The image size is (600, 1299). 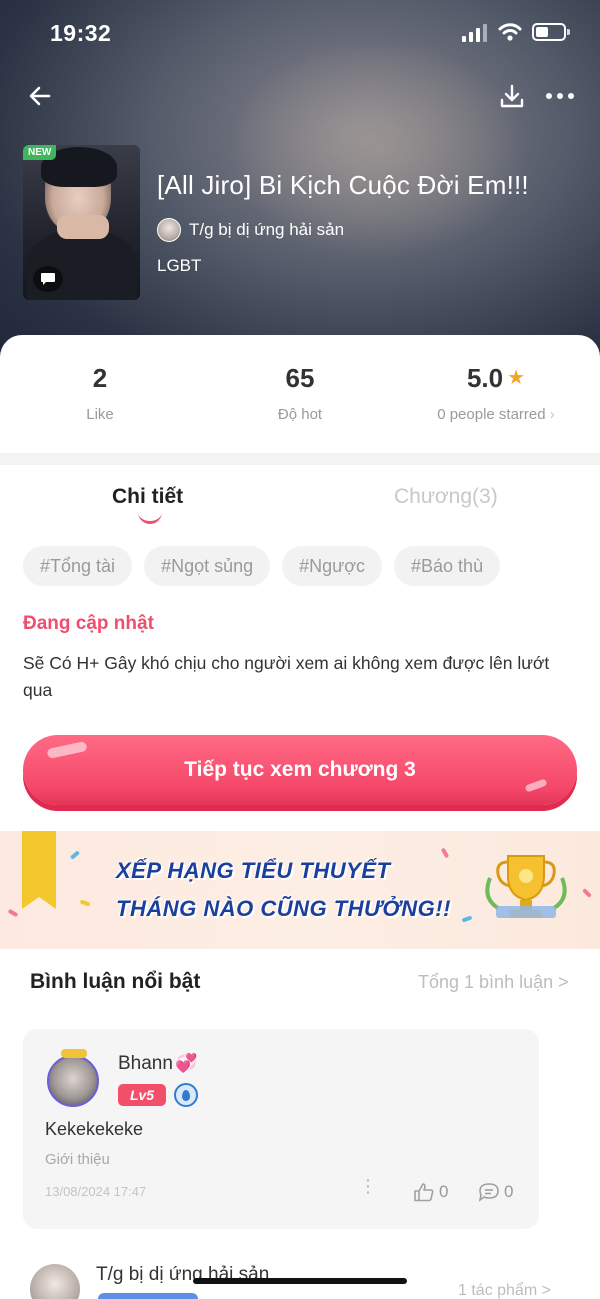 I want to click on rating-stat: 5.0 ★ 0 people starred ›, so click(x=496, y=393).